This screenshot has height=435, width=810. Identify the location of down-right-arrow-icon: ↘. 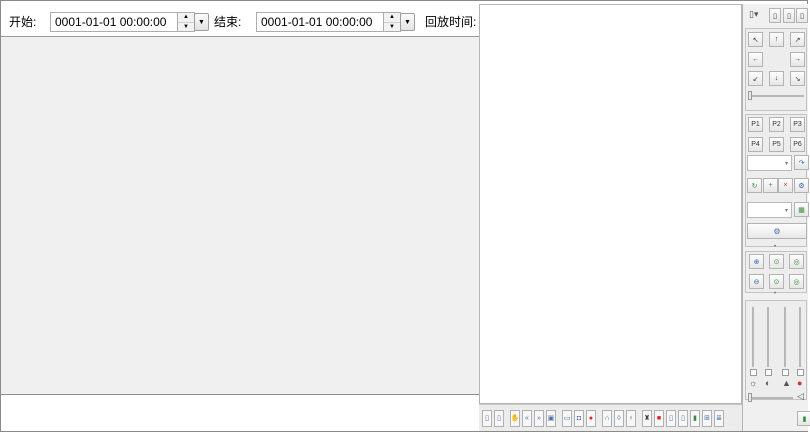
(797, 78).